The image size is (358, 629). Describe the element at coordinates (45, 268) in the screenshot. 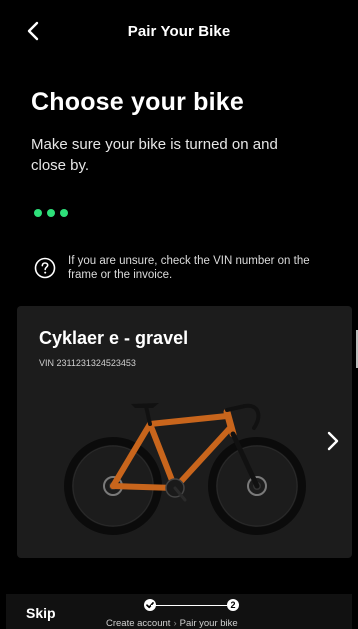

I see `question-circle-icon` at that location.